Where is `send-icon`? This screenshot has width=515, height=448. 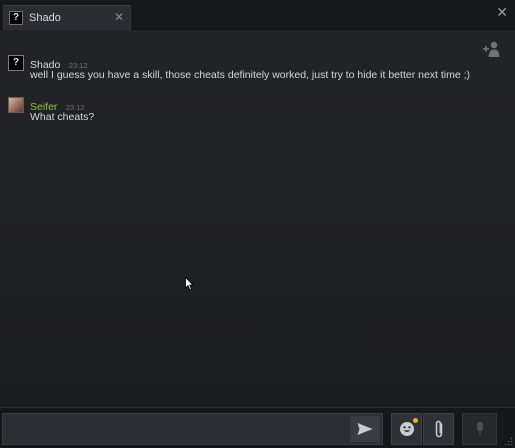
send-icon is located at coordinates (365, 429).